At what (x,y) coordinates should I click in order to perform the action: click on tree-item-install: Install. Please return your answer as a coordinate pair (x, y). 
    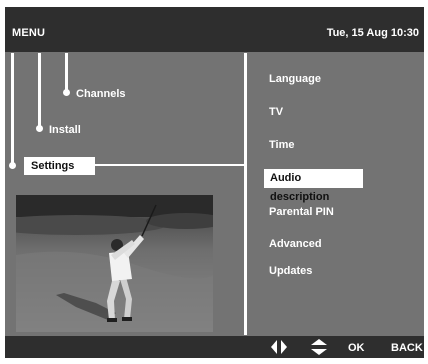
    Looking at the image, I should click on (65, 130).